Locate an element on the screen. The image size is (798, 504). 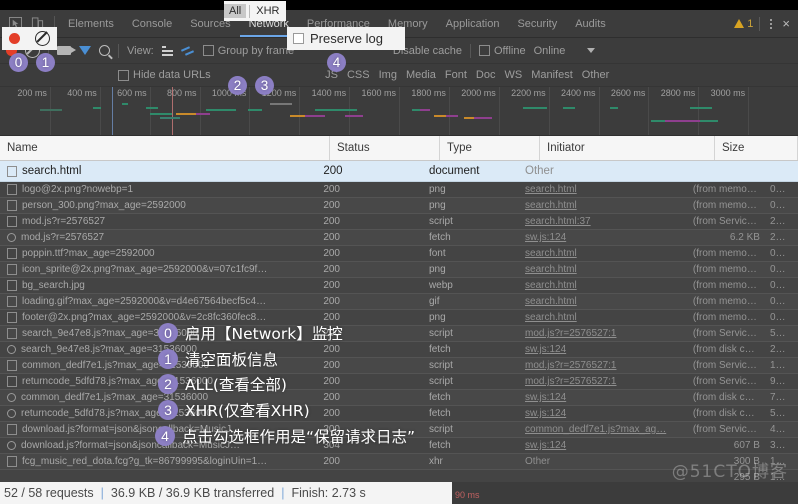
checkbox-box is located at coordinates (208, 50).